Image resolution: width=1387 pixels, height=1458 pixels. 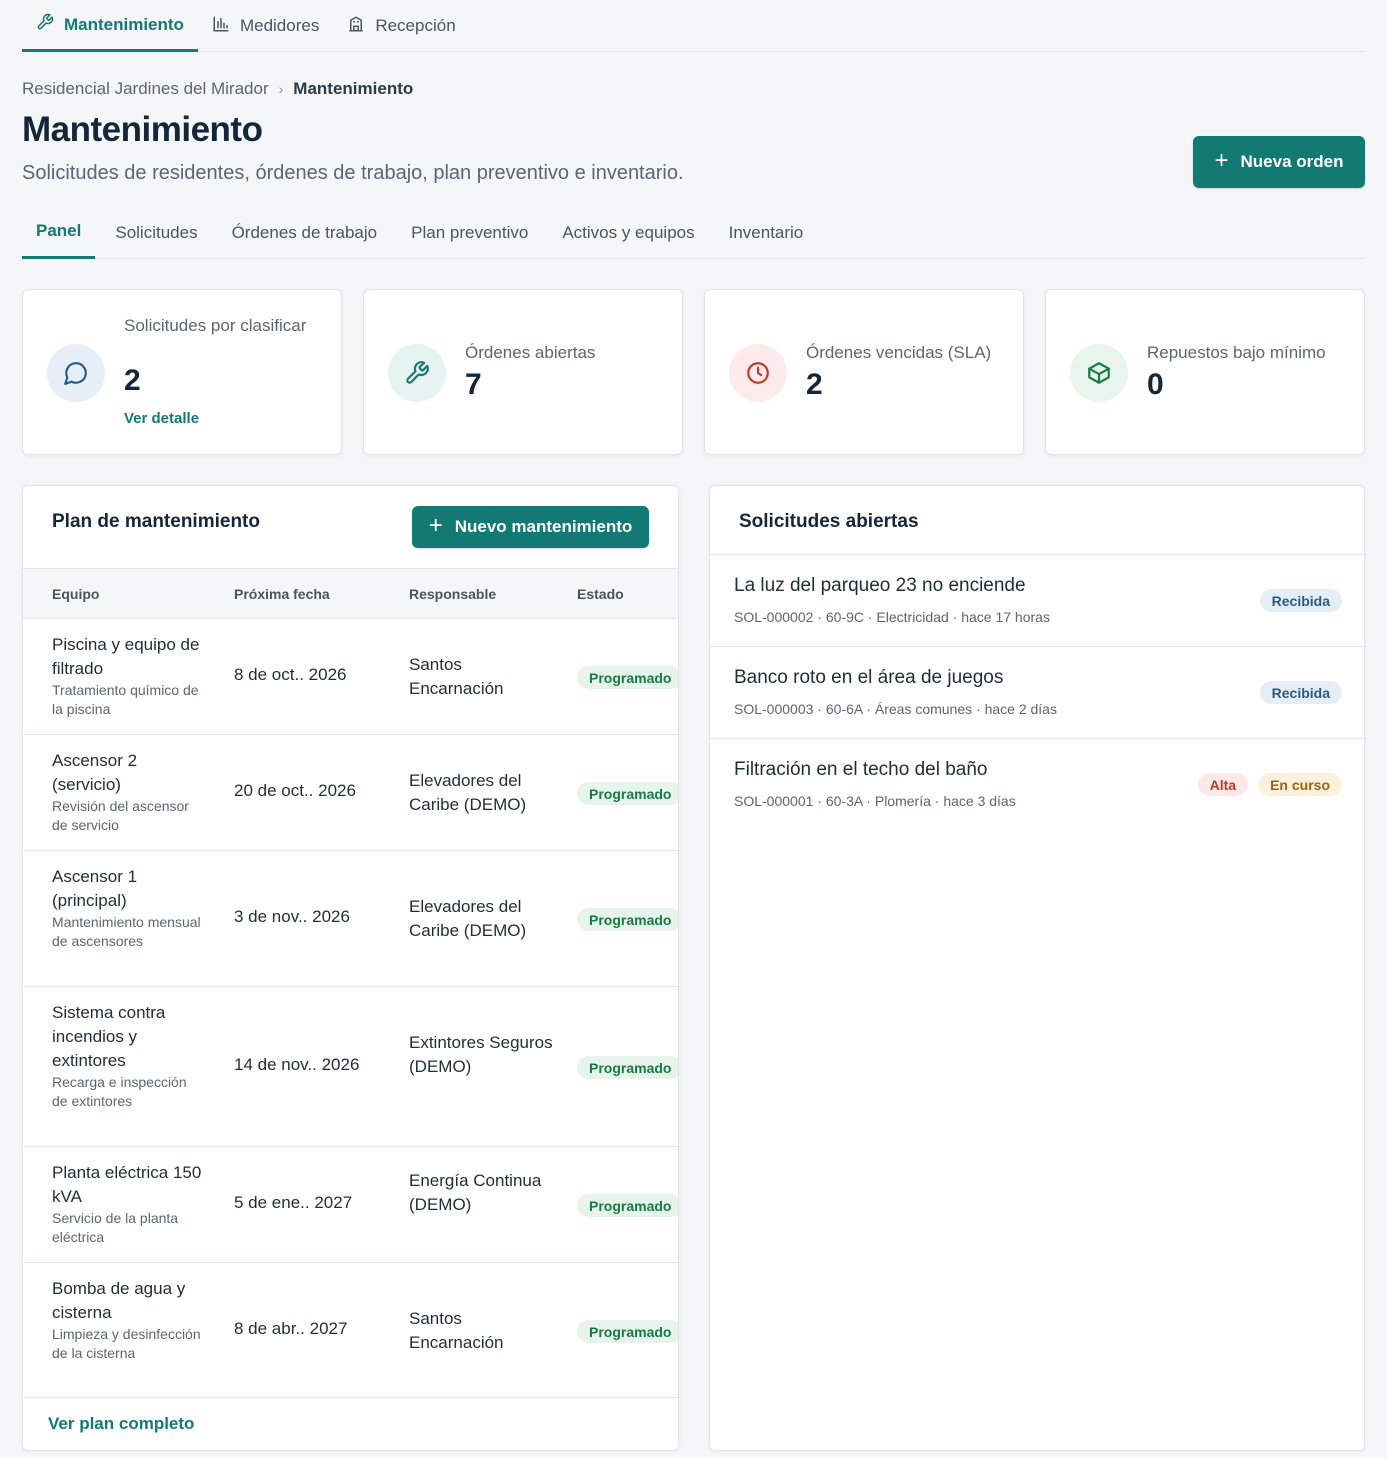 What do you see at coordinates (1300, 784) in the screenshot?
I see `status-badge: En curso` at bounding box center [1300, 784].